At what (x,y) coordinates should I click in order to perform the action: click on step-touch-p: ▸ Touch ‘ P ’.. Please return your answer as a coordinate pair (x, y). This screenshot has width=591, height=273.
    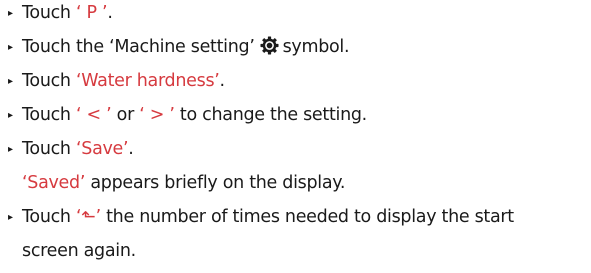
    Looking at the image, I should click on (60, 13).